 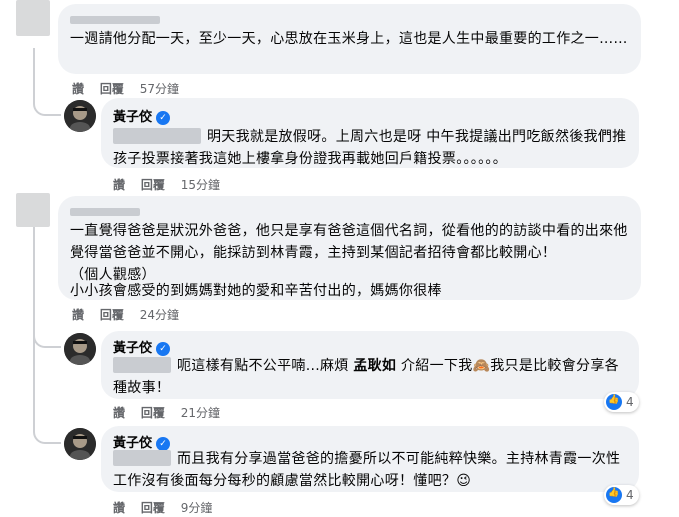 I want to click on comment-actions: 讚 回覆 9分鐘, so click(x=162, y=507).